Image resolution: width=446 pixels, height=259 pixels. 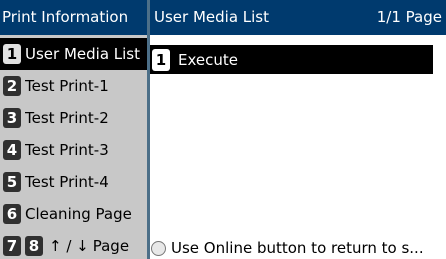 I want to click on nav-item-test-print-2: 3 Test Print-2, so click(x=73, y=118).